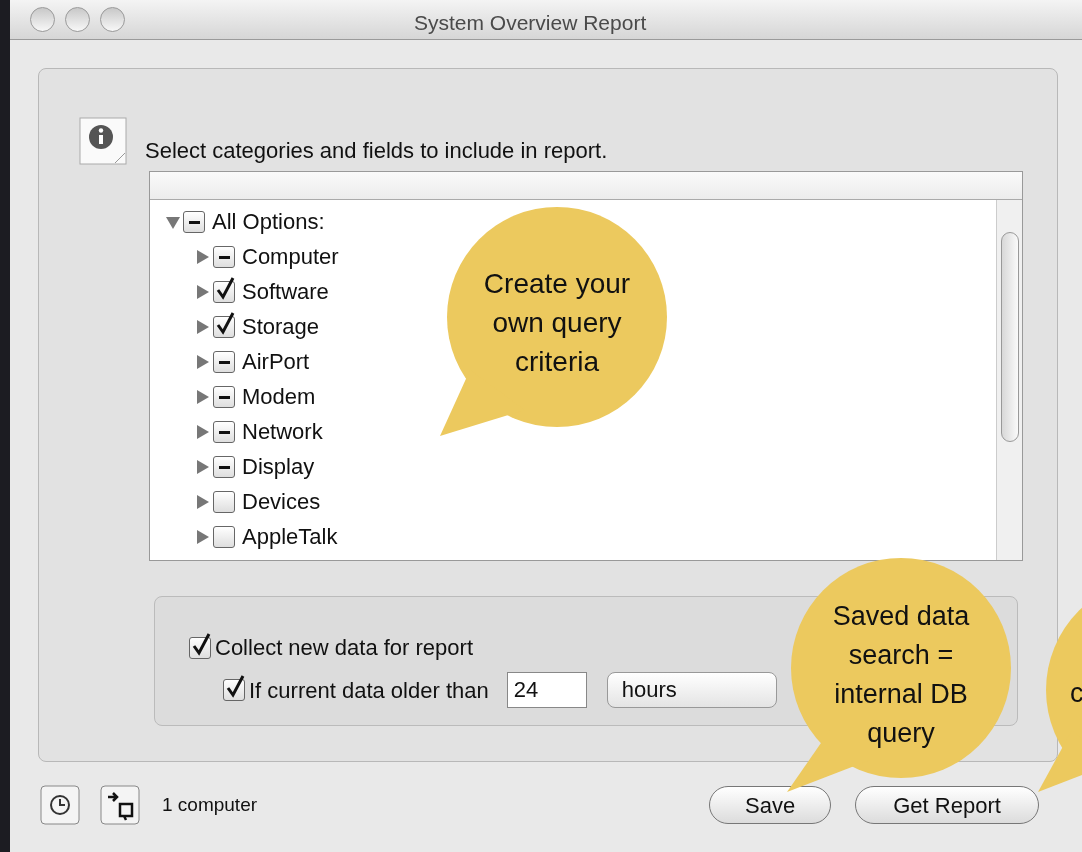  What do you see at coordinates (770, 805) in the screenshot?
I see `push-button: Save` at bounding box center [770, 805].